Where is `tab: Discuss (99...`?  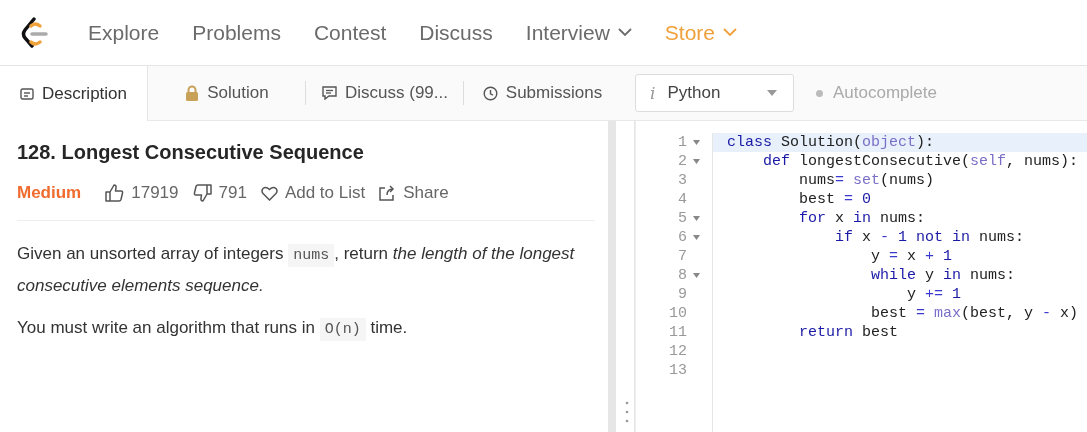 tab: Discuss (99... is located at coordinates (385, 93).